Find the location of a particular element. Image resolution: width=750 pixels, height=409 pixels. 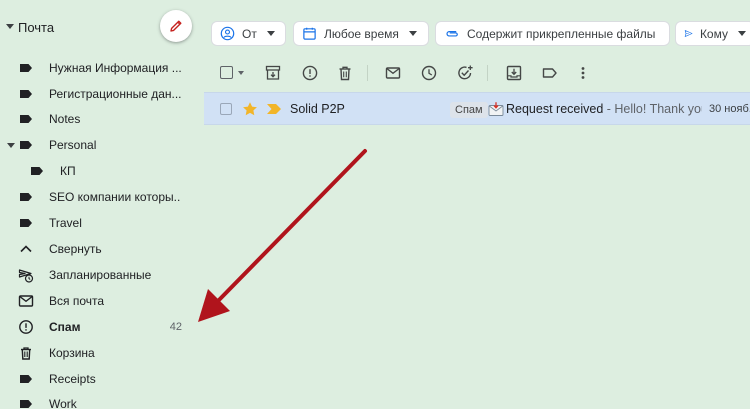

spam-count: 42 is located at coordinates (175, 327).